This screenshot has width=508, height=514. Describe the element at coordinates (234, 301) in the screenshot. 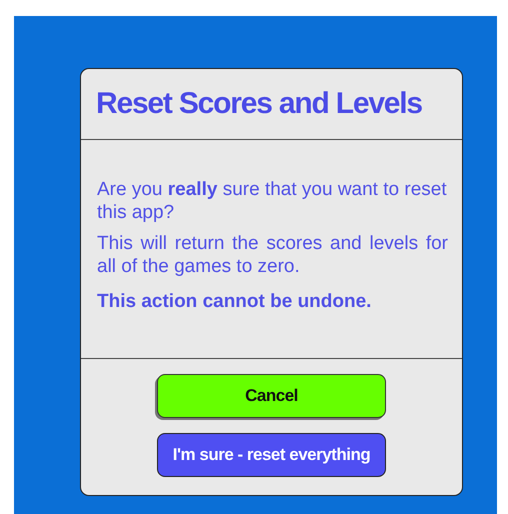

I see `message-text: This action cannot be undone.` at that location.